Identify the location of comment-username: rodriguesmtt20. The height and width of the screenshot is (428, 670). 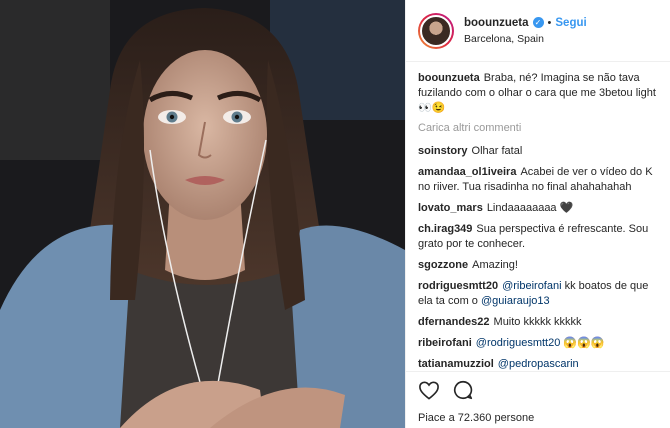
(458, 286).